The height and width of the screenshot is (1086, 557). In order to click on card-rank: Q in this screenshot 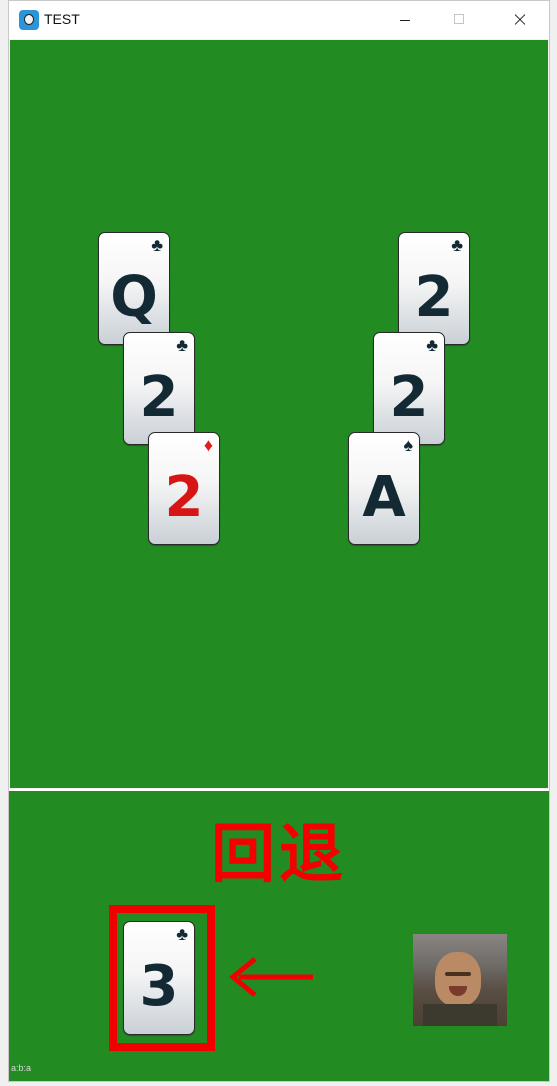, I will do `click(134, 297)`.